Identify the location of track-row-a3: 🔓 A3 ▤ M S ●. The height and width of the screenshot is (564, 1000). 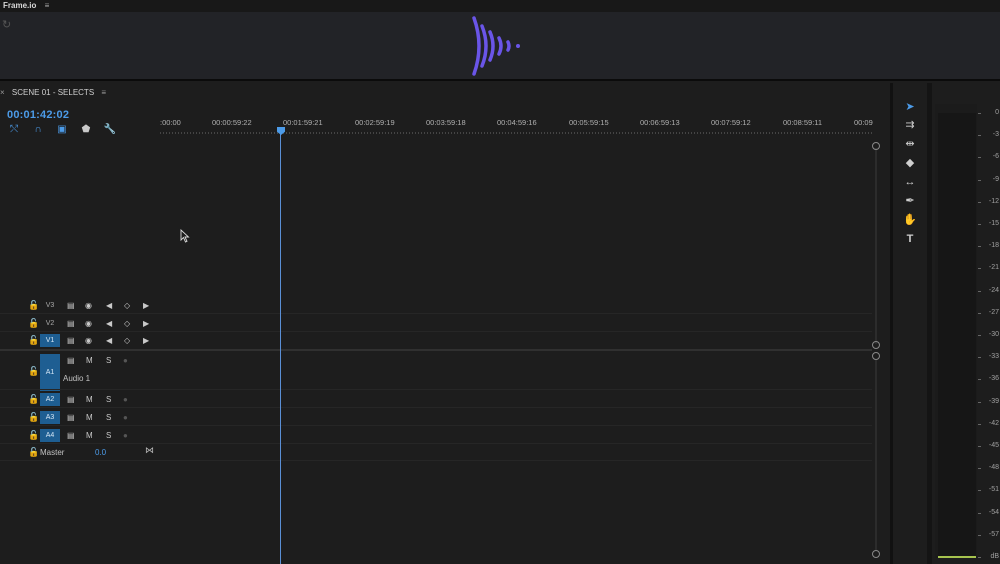
(436, 417).